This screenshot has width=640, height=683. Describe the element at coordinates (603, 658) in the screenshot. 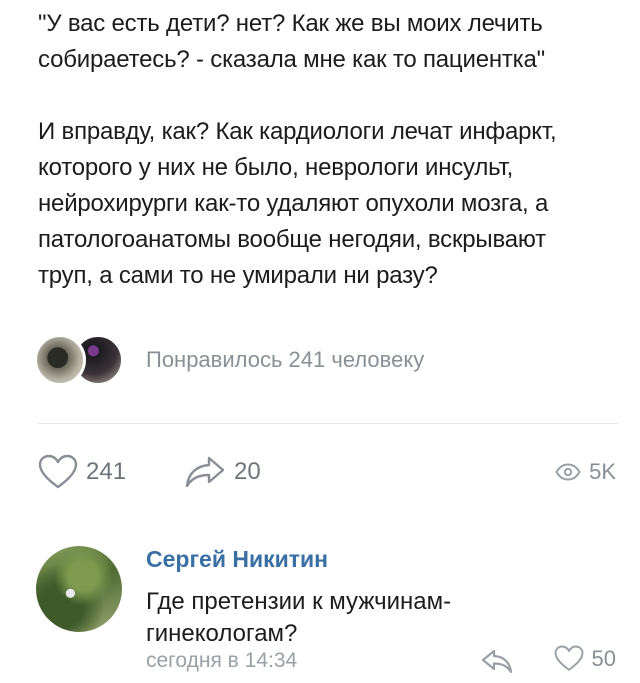

I see `comment-like-count: 50` at that location.